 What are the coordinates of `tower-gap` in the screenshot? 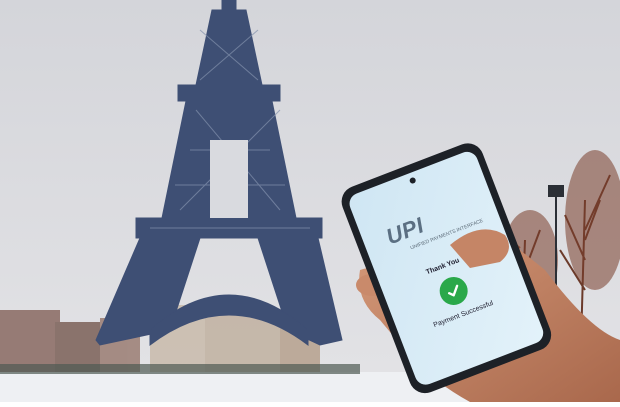 It's located at (229, 179).